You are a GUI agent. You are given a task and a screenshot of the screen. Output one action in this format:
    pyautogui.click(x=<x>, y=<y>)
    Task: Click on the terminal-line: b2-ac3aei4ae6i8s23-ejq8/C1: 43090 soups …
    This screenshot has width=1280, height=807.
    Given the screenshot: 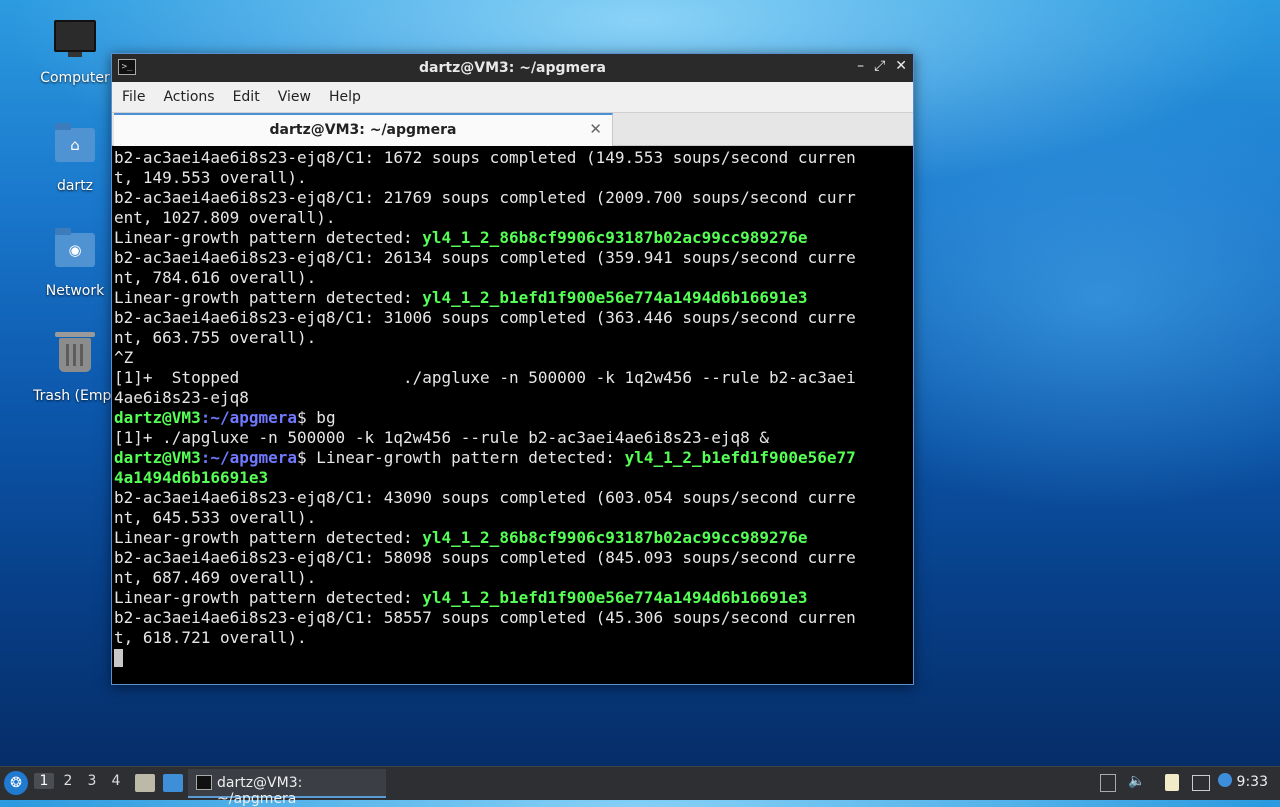 What is the action you would take?
    pyautogui.click(x=512, y=498)
    